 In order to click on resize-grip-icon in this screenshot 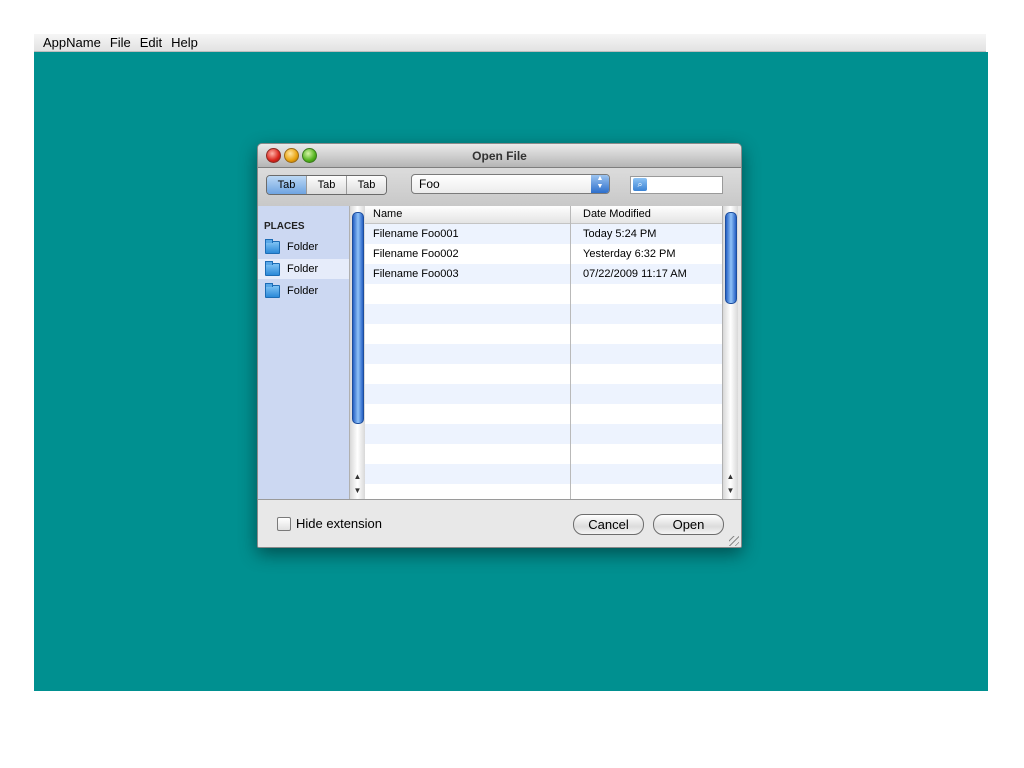, I will do `click(734, 541)`.